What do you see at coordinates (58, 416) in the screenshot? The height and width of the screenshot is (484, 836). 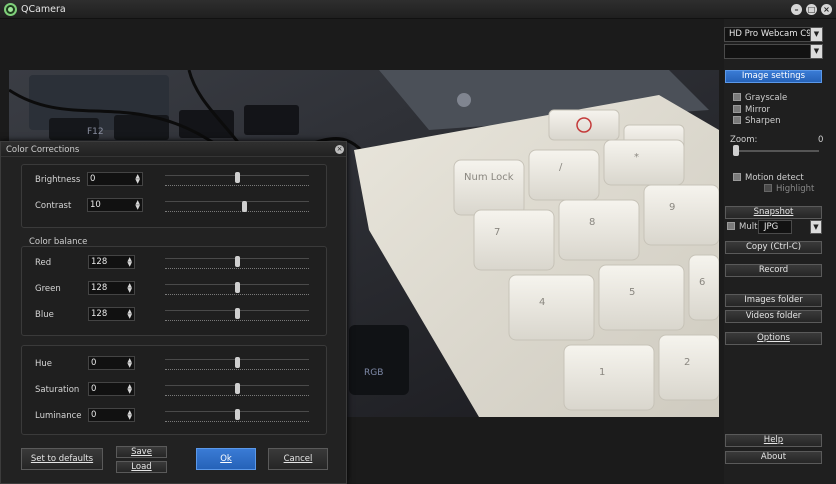 I see `luminance-label: Luminance` at bounding box center [58, 416].